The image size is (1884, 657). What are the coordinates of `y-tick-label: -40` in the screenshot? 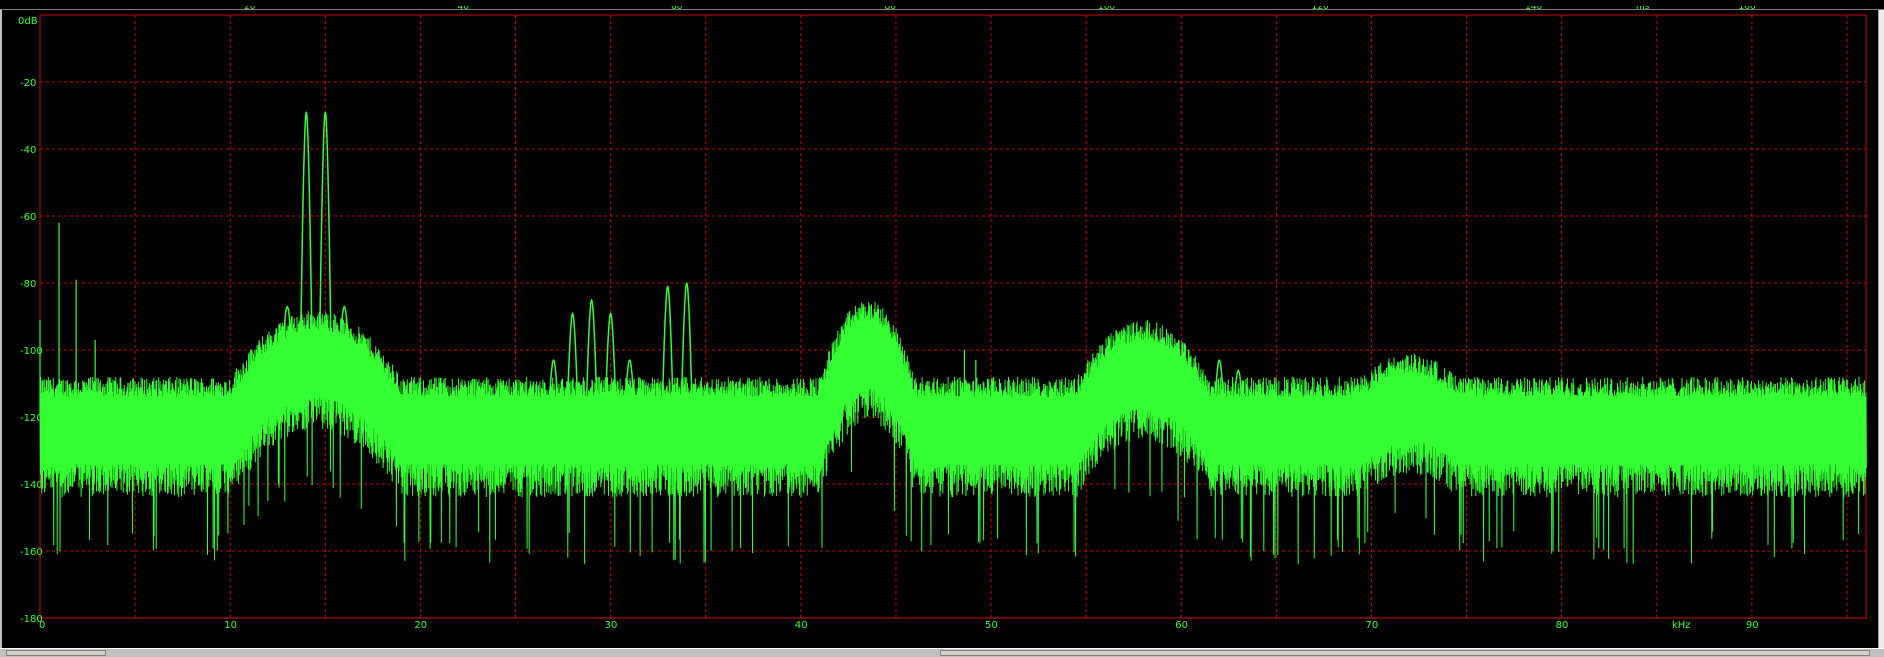 It's located at (28, 150).